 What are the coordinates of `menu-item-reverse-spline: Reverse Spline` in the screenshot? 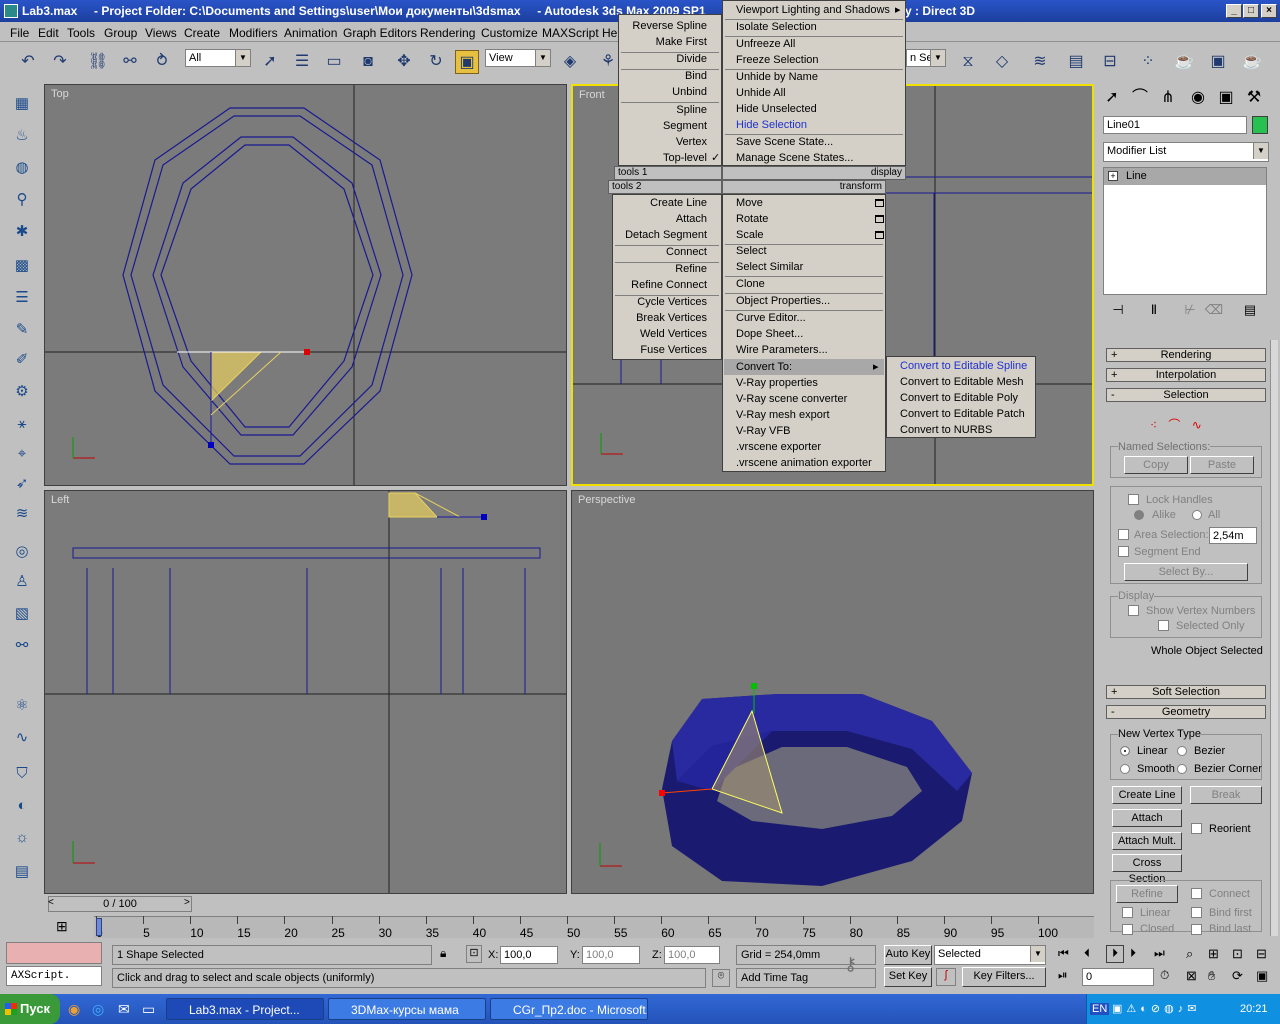 It's located at (663, 26).